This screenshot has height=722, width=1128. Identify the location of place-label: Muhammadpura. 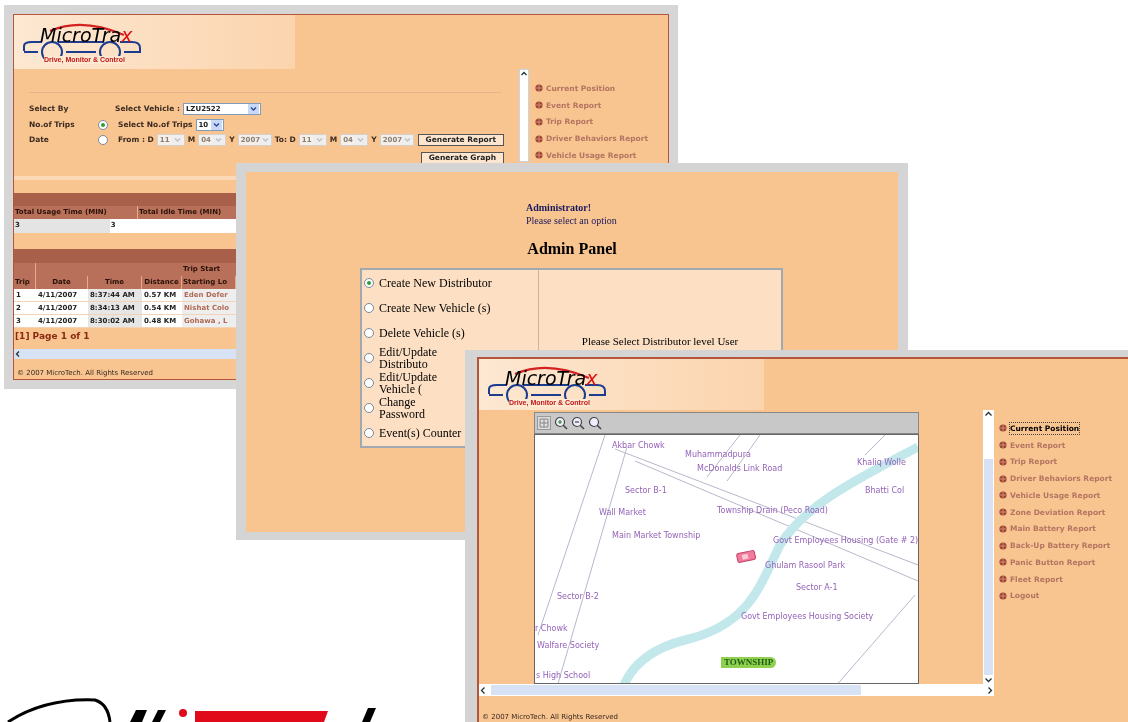
(718, 455).